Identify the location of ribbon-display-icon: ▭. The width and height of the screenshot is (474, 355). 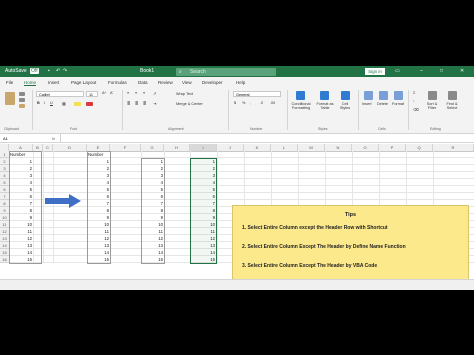
(397, 71).